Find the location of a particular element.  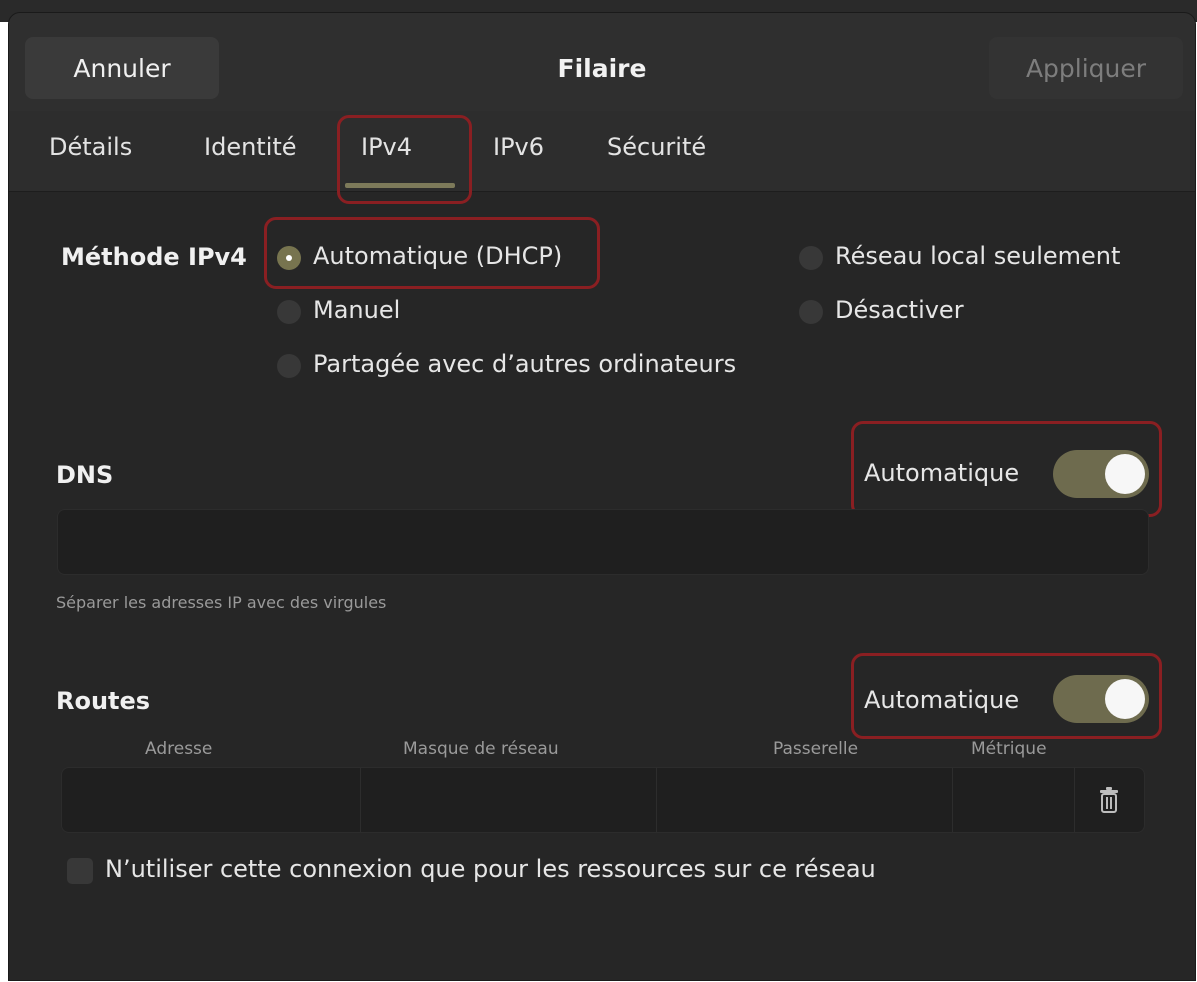

apply-button: Appliquer is located at coordinates (1086, 68).